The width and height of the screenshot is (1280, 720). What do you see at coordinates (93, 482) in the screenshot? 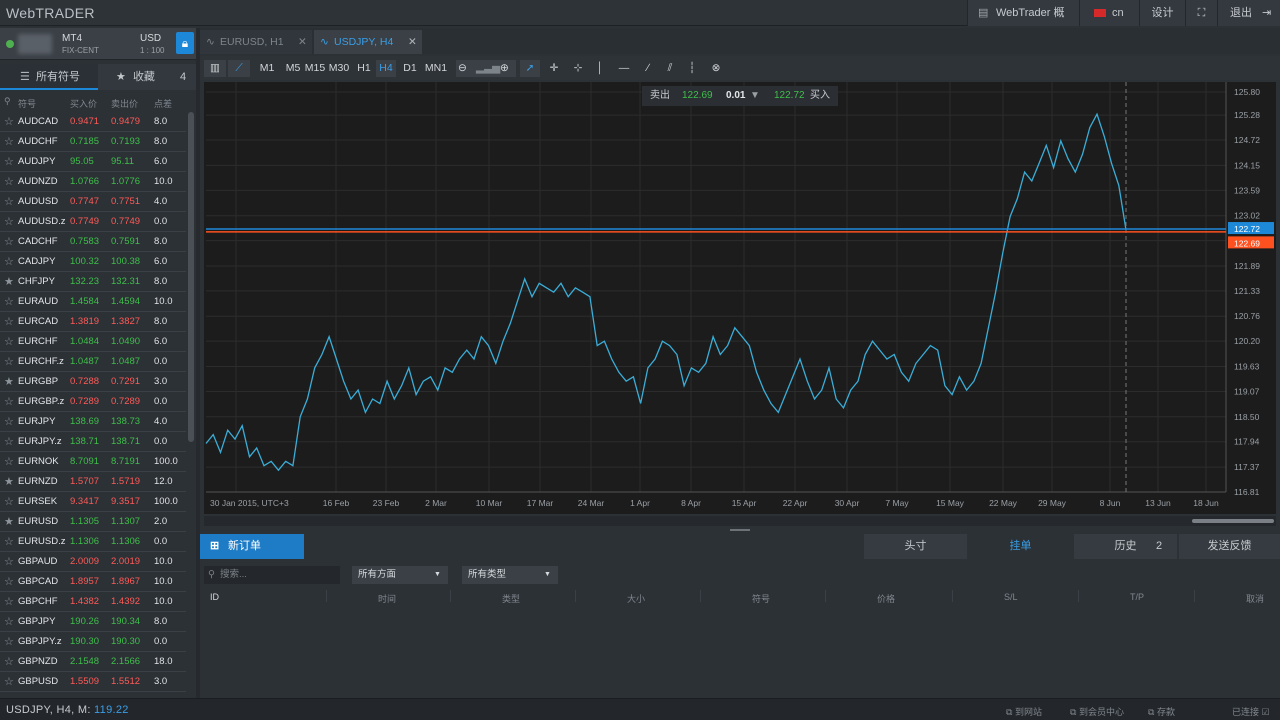
I see `symbol-row: ★ EURNZD 1.5707 1.5719 12.0` at bounding box center [93, 482].